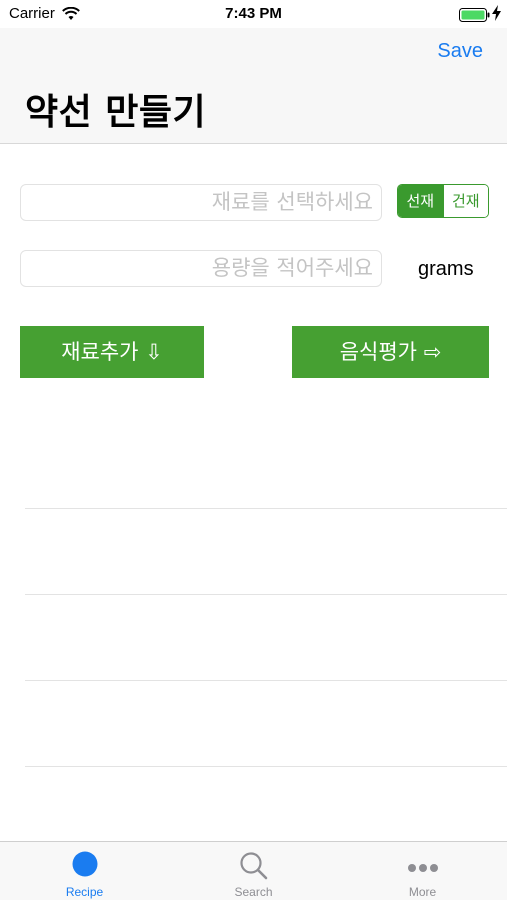  What do you see at coordinates (201, 202) in the screenshot?
I see `ingredient-select-field: 재료를 선택하세요` at bounding box center [201, 202].